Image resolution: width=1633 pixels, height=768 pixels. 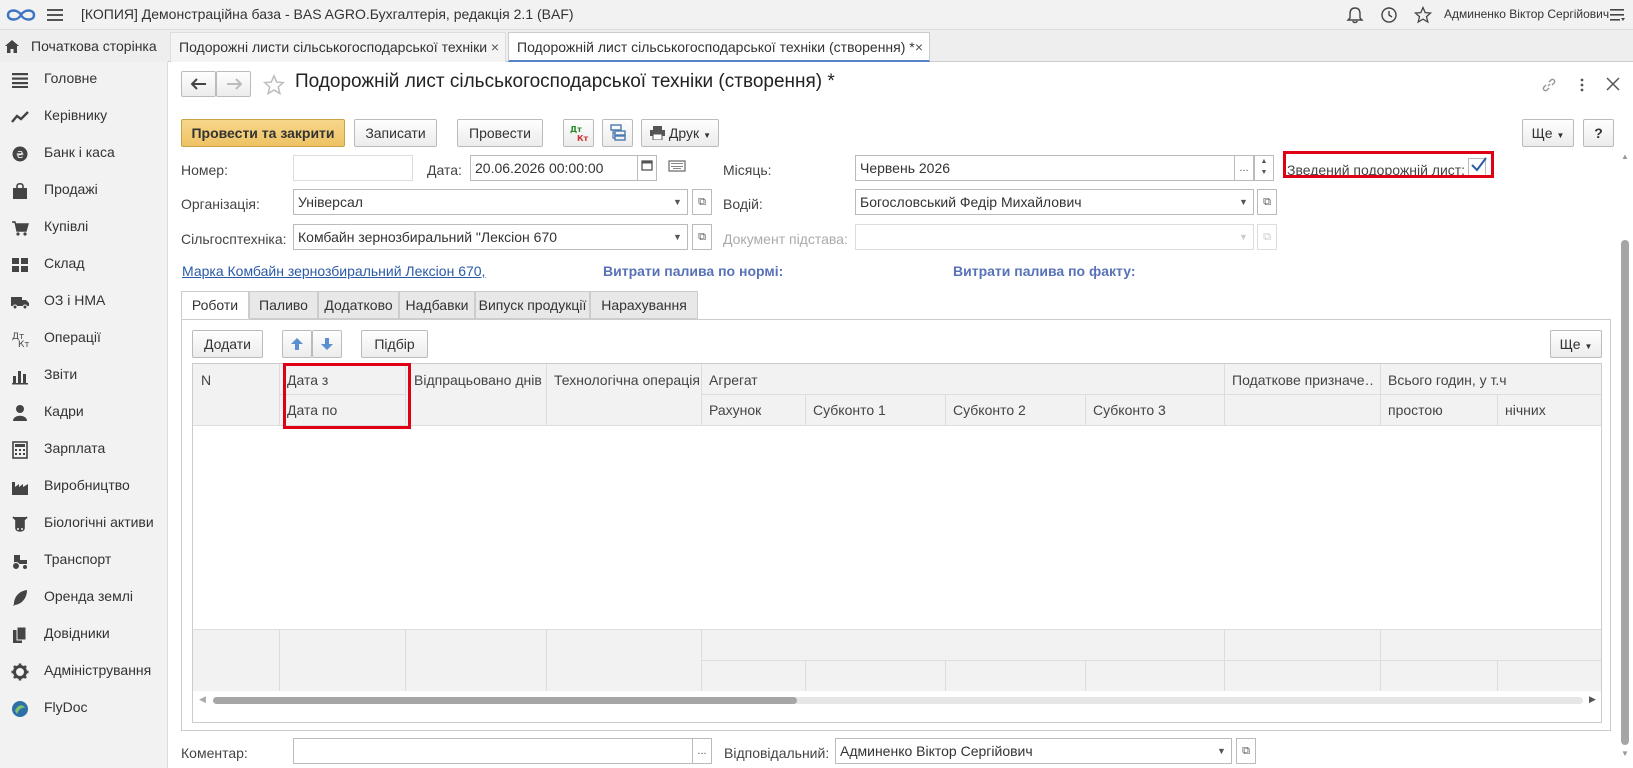 What do you see at coordinates (1222, 751) in the screenshot?
I see `responsible-dropdown-icon: ▼` at bounding box center [1222, 751].